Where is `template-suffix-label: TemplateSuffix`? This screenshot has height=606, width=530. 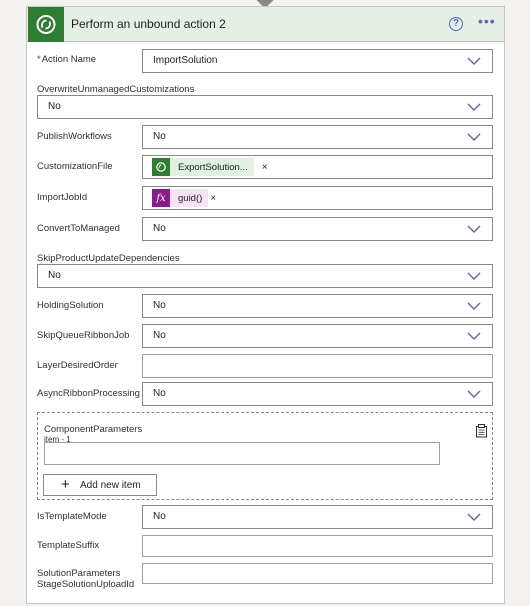
template-suffix-label: TemplateSuffix is located at coordinates (68, 545).